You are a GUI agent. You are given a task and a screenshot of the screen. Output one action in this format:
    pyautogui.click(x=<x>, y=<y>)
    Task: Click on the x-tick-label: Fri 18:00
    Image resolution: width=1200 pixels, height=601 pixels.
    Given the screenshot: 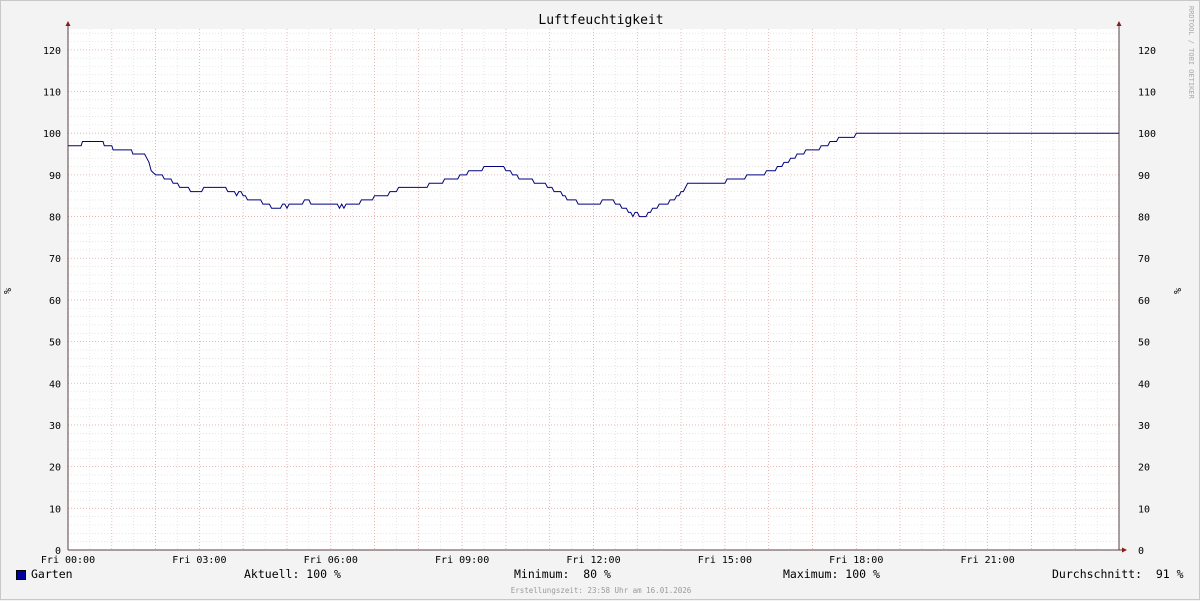 What is the action you would take?
    pyautogui.click(x=856, y=560)
    